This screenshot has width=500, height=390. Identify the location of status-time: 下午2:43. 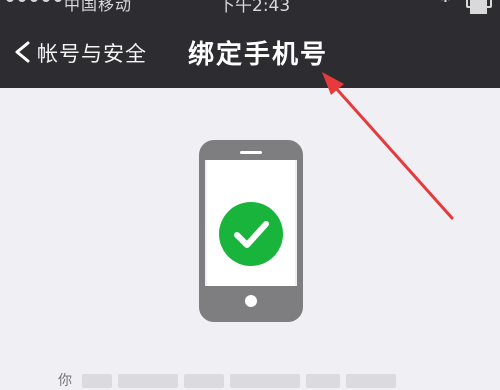
(254, 7).